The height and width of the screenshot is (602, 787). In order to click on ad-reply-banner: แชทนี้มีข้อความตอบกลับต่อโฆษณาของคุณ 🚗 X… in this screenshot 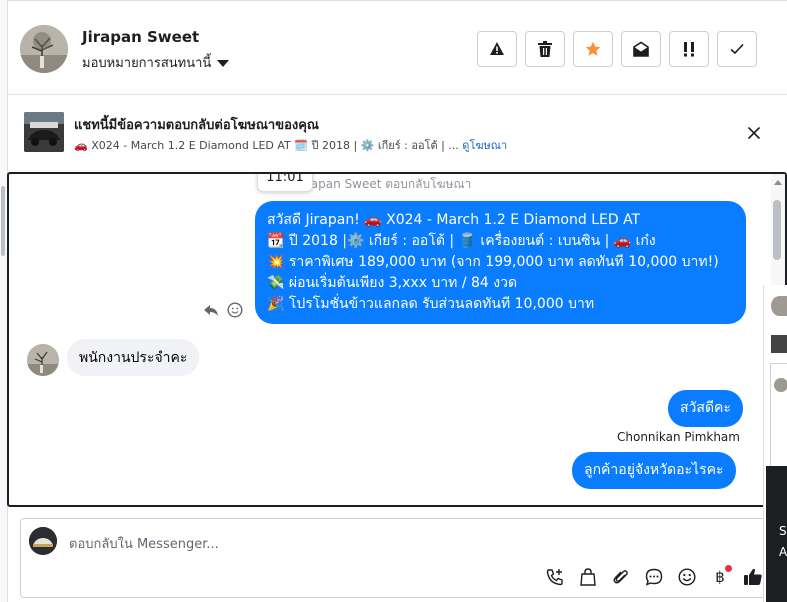, I will do `click(397, 133)`.